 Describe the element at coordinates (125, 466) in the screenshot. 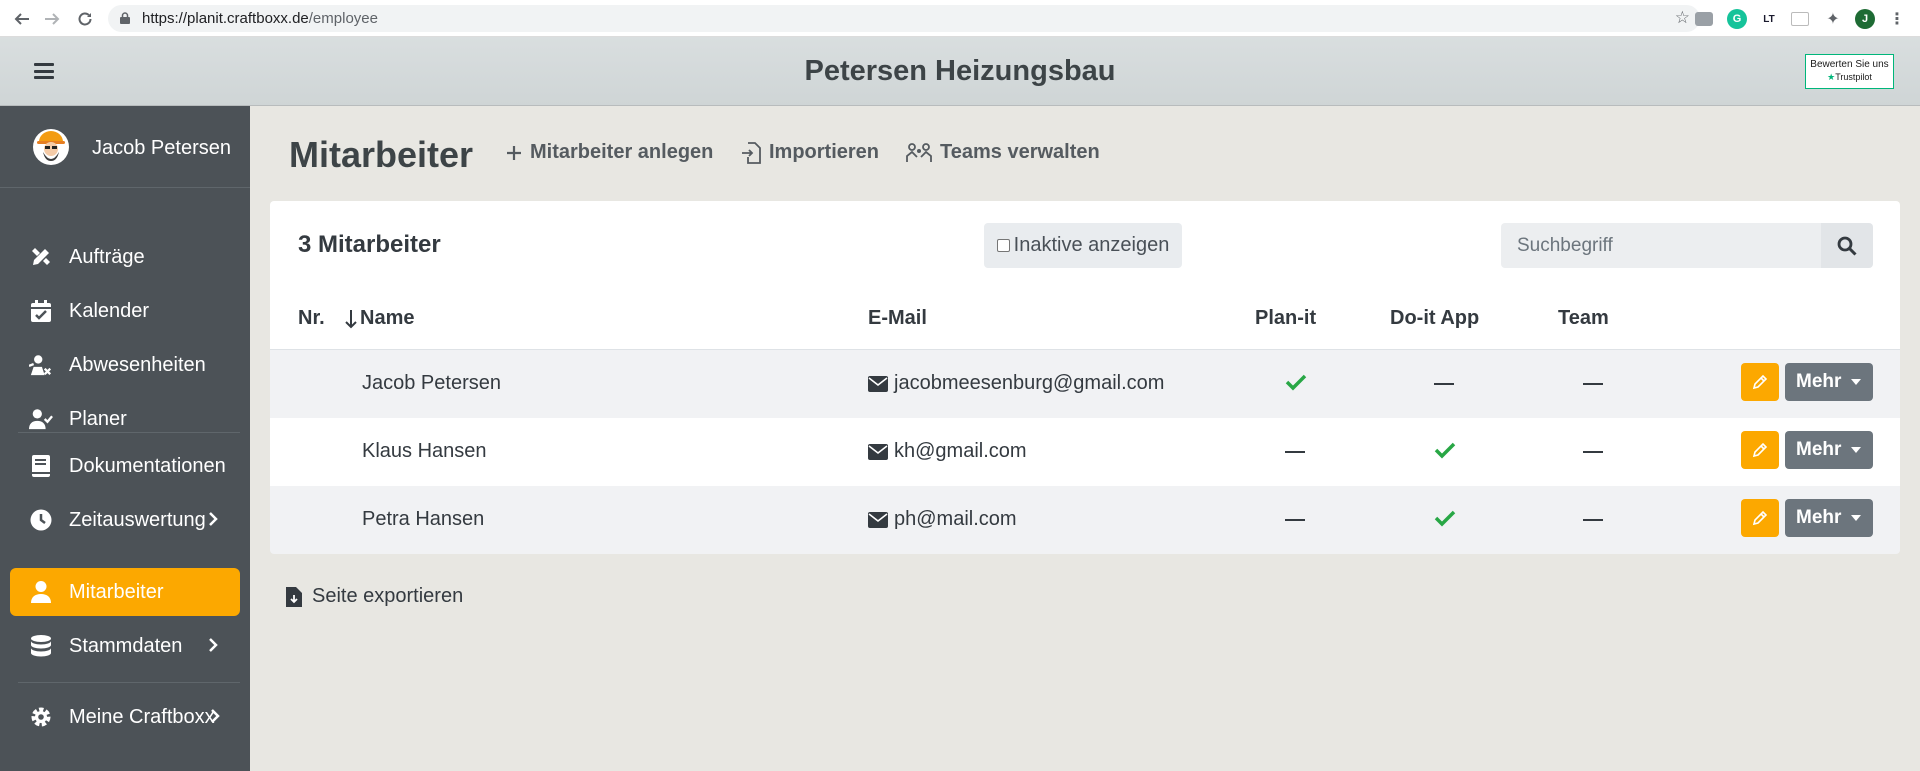

I see `sidebar-item-dokumentationen: Dokumentationen` at that location.